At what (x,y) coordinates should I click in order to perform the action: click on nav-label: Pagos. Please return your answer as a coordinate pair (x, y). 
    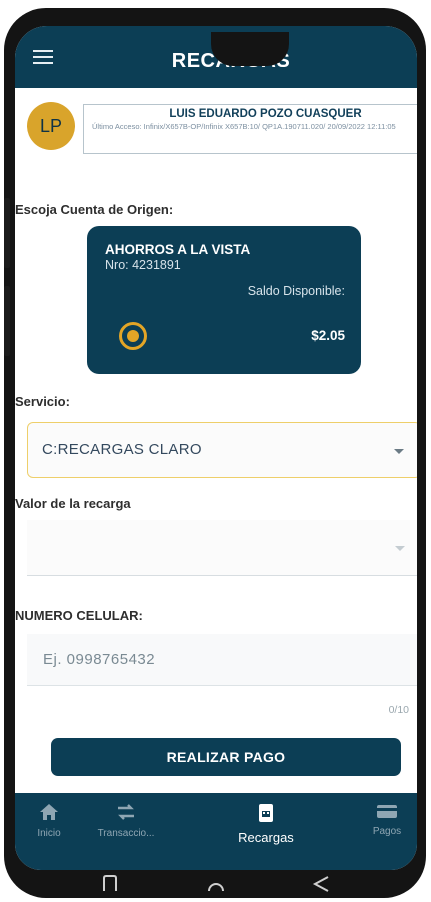
    Looking at the image, I should click on (387, 831).